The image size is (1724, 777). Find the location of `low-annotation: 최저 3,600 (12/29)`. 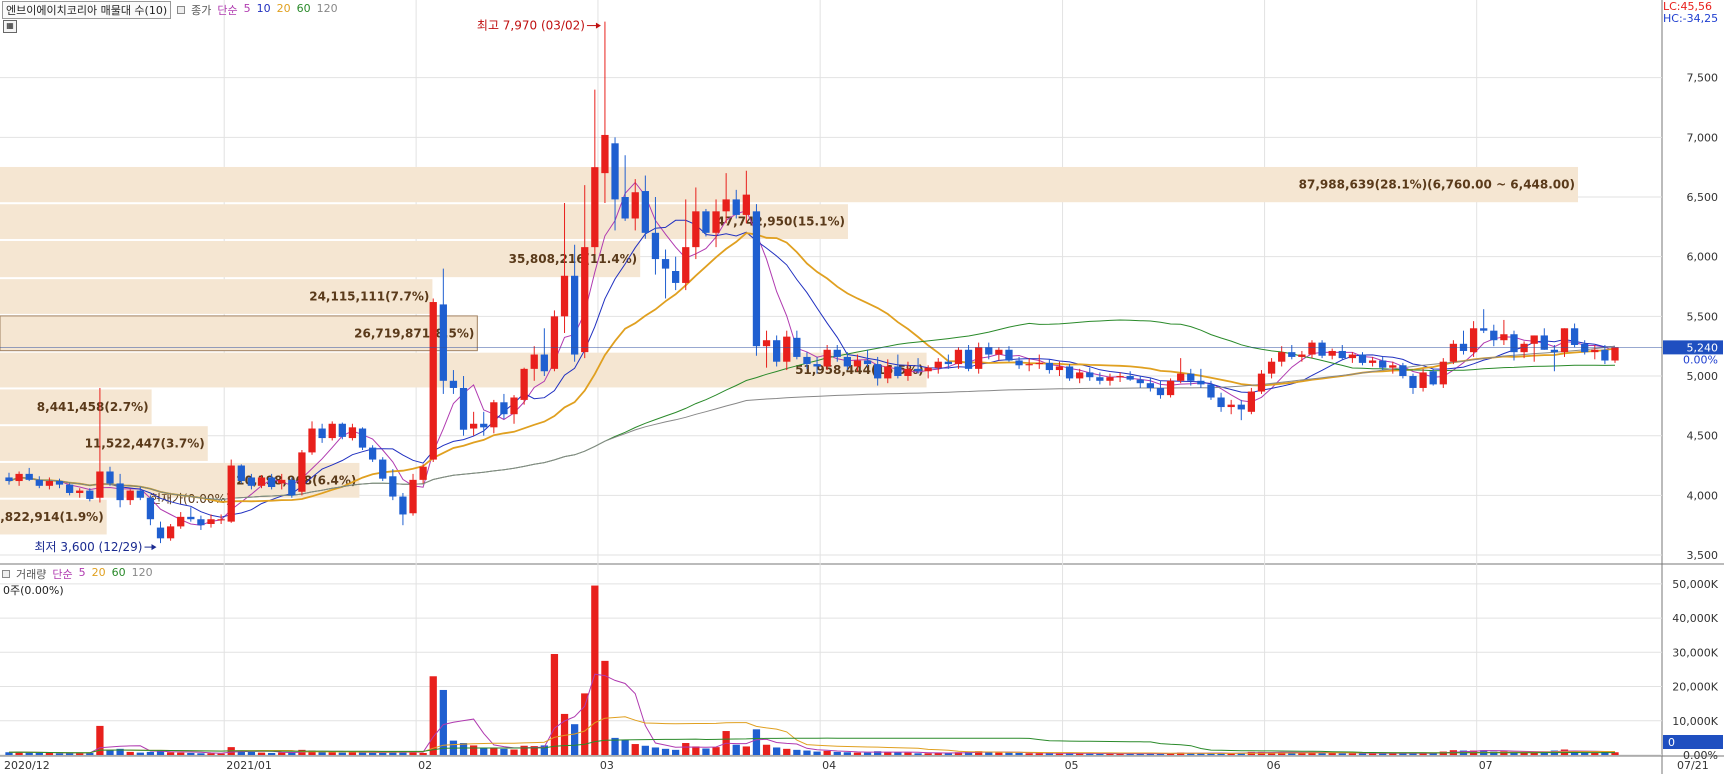

low-annotation: 최저 3,600 (12/29) is located at coordinates (88, 547).